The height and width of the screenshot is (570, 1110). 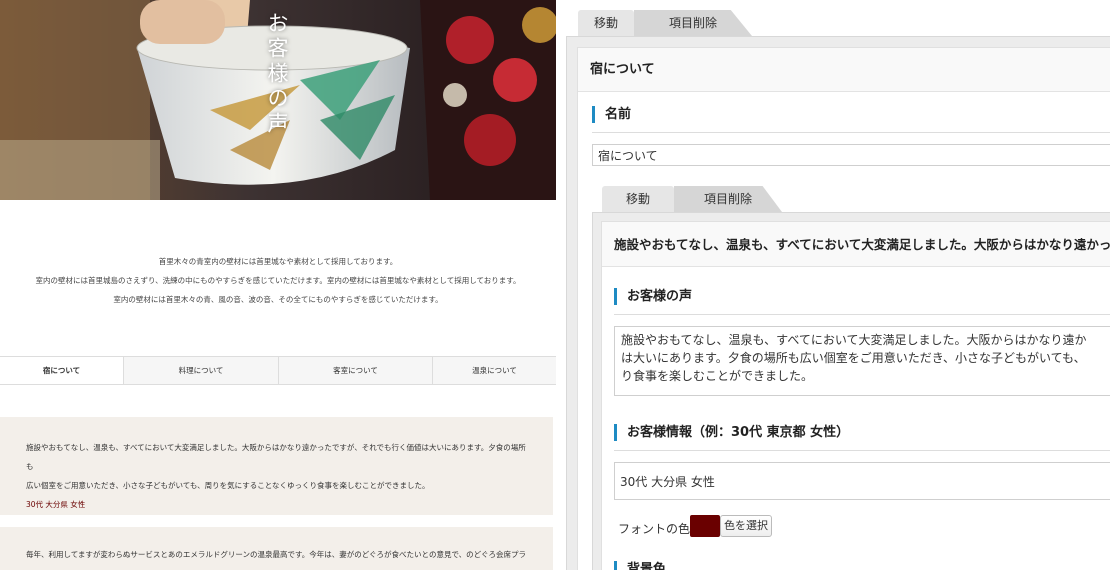 I want to click on review-meta: 30代 大分県 女性, so click(x=56, y=504).